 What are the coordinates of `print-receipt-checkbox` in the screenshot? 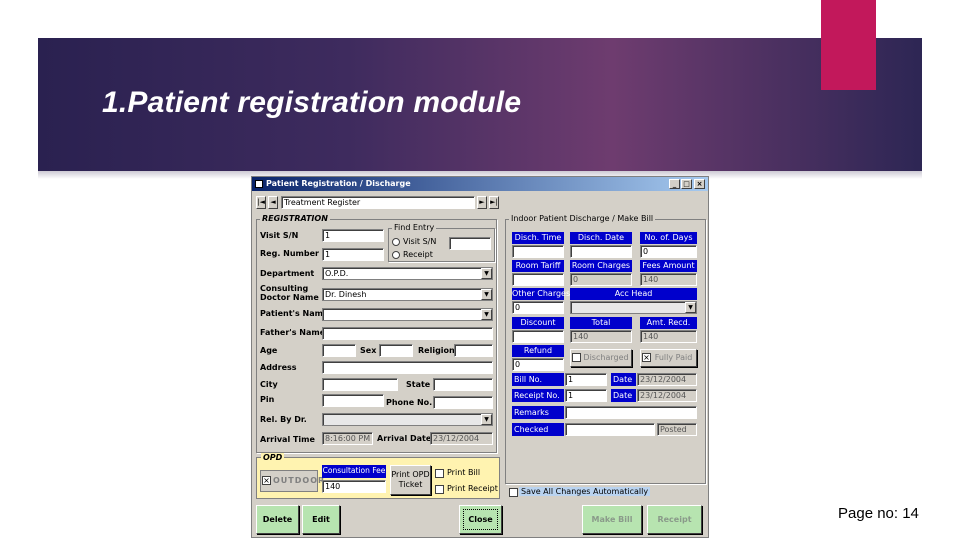 It's located at (439, 489).